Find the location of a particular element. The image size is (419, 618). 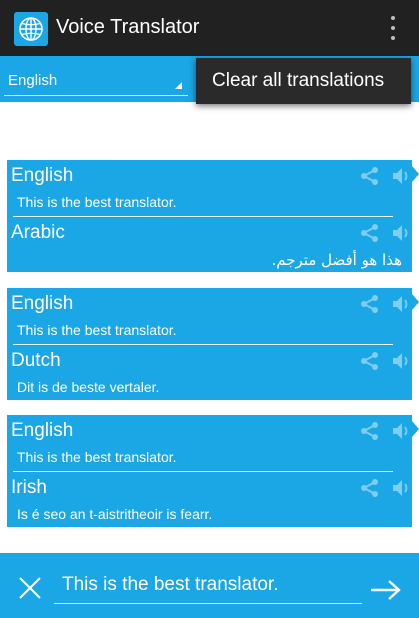

target-language-label: Irish is located at coordinates (29, 487).